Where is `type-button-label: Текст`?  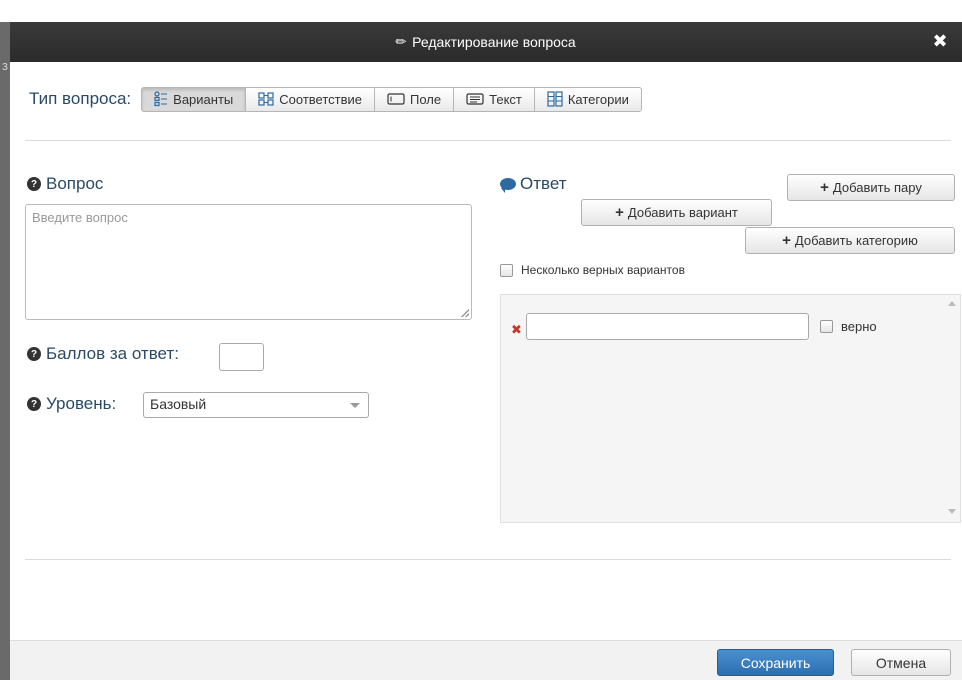
type-button-label: Текст is located at coordinates (505, 99).